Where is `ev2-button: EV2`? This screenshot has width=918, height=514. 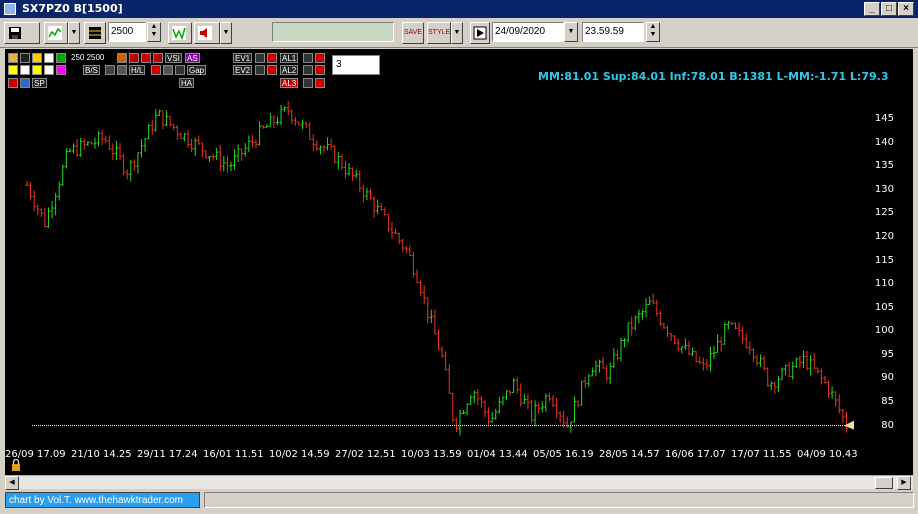
ev2-button: EV2 is located at coordinates (243, 70).